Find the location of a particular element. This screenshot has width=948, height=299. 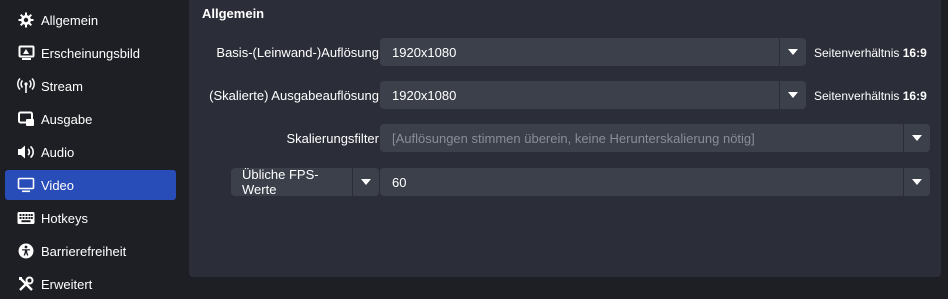

base-resolution-value: 1920x1080 is located at coordinates (424, 52).